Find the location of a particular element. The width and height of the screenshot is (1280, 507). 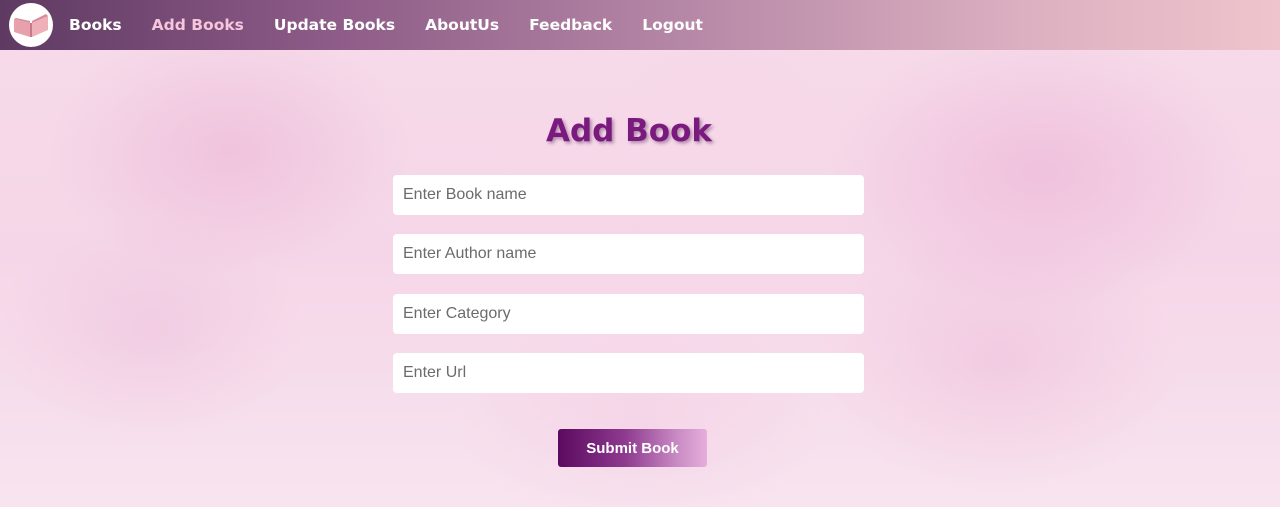

nav-about-us: AboutUs is located at coordinates (462, 25).